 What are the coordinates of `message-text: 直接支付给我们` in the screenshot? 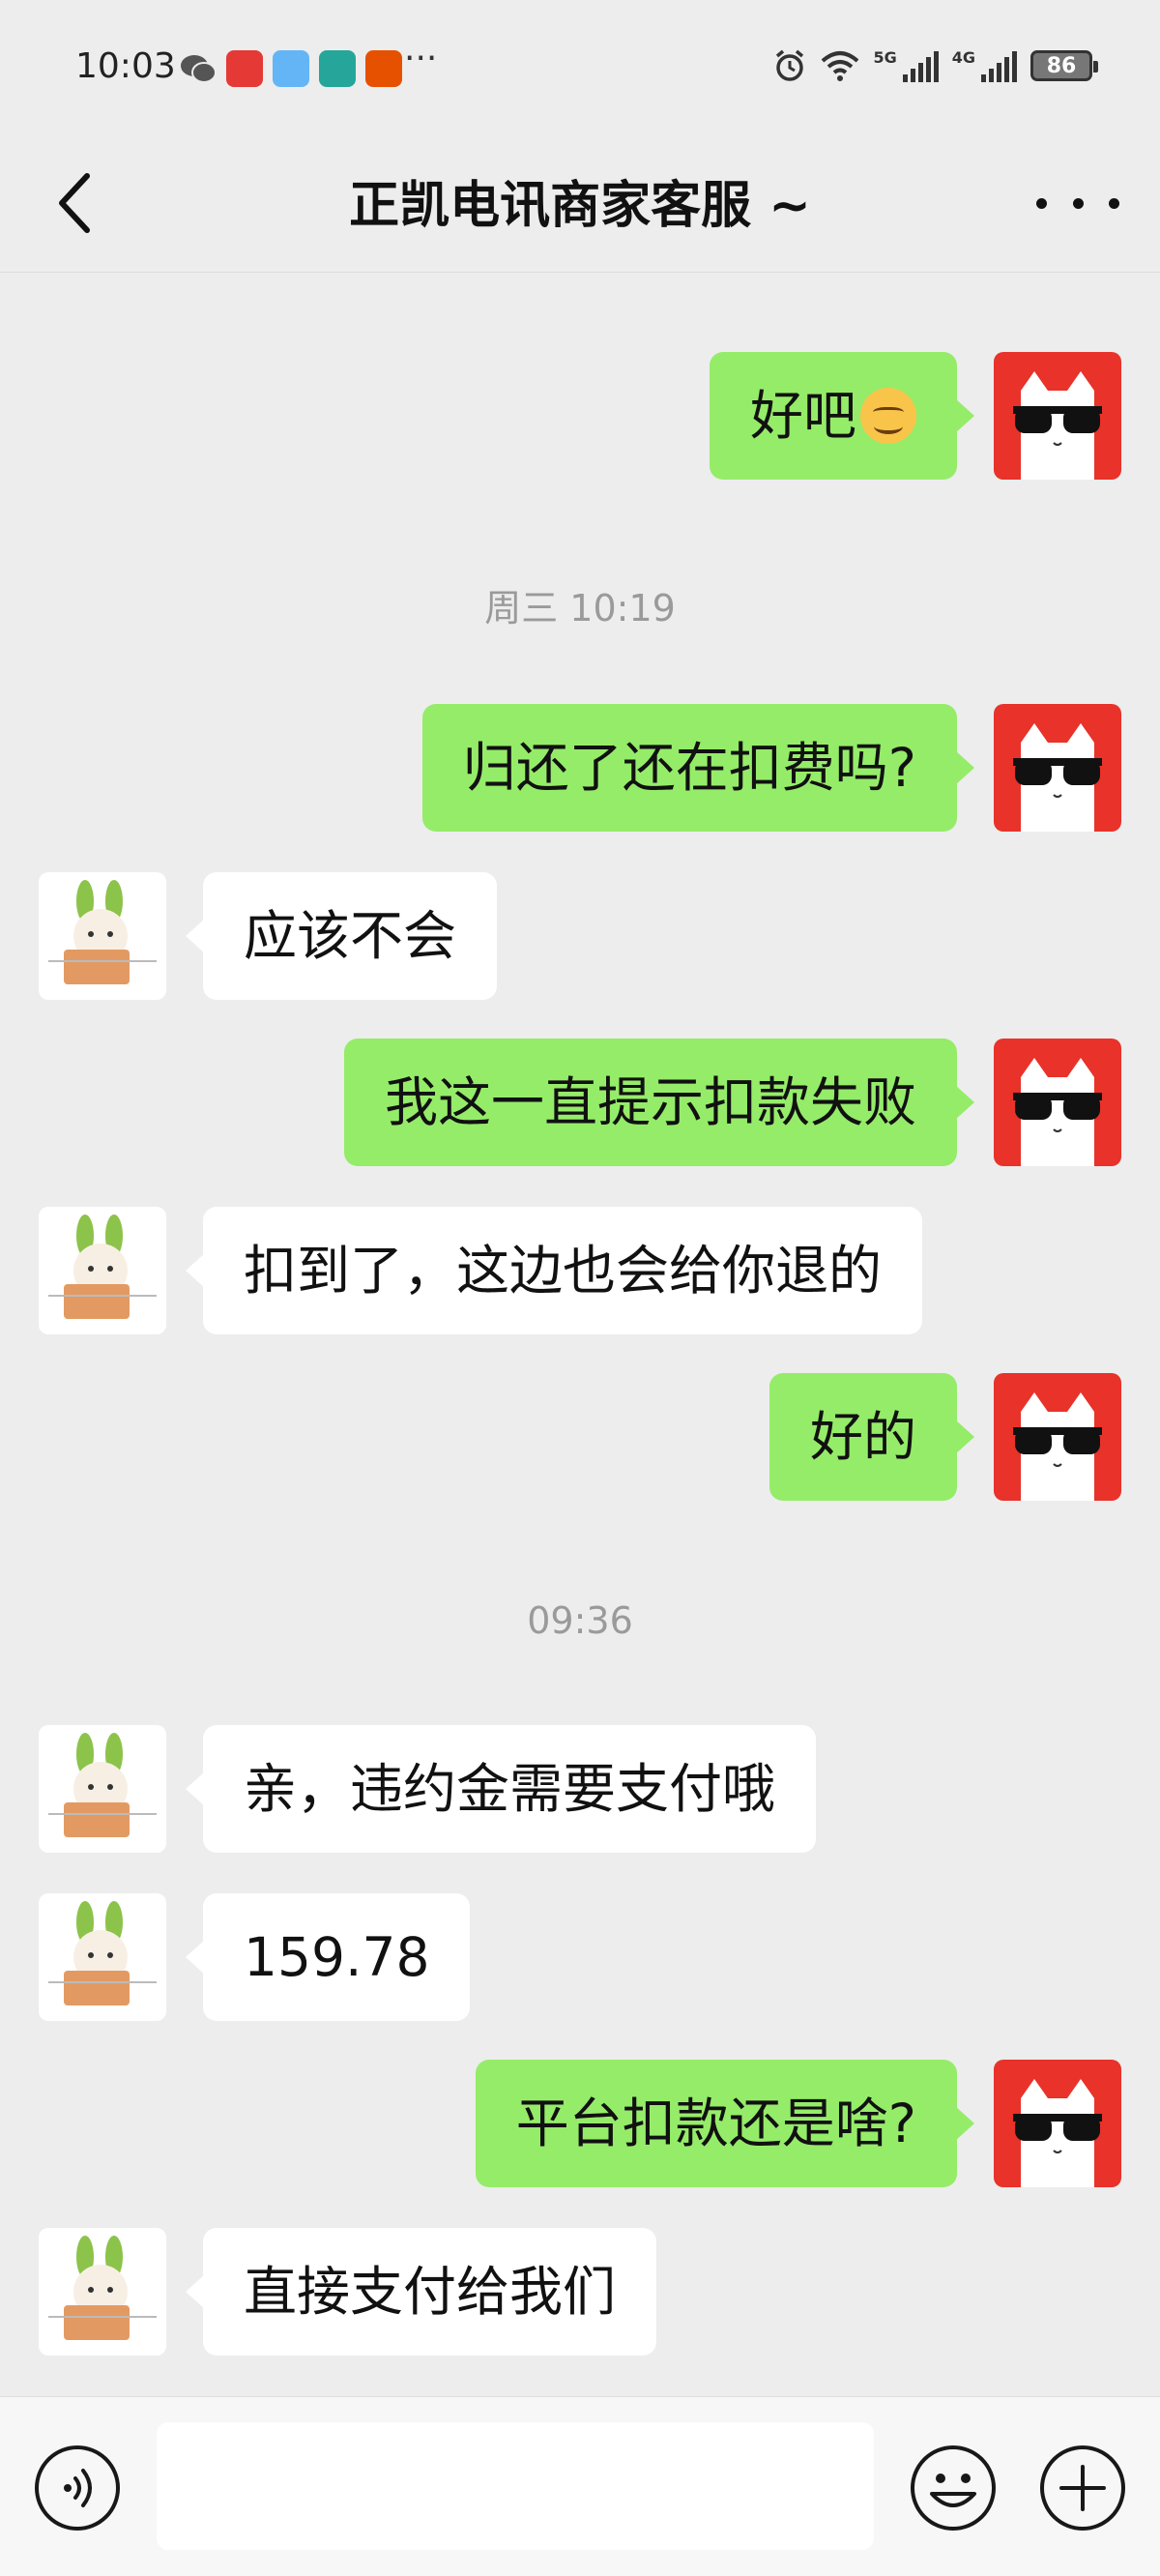 It's located at (430, 2292).